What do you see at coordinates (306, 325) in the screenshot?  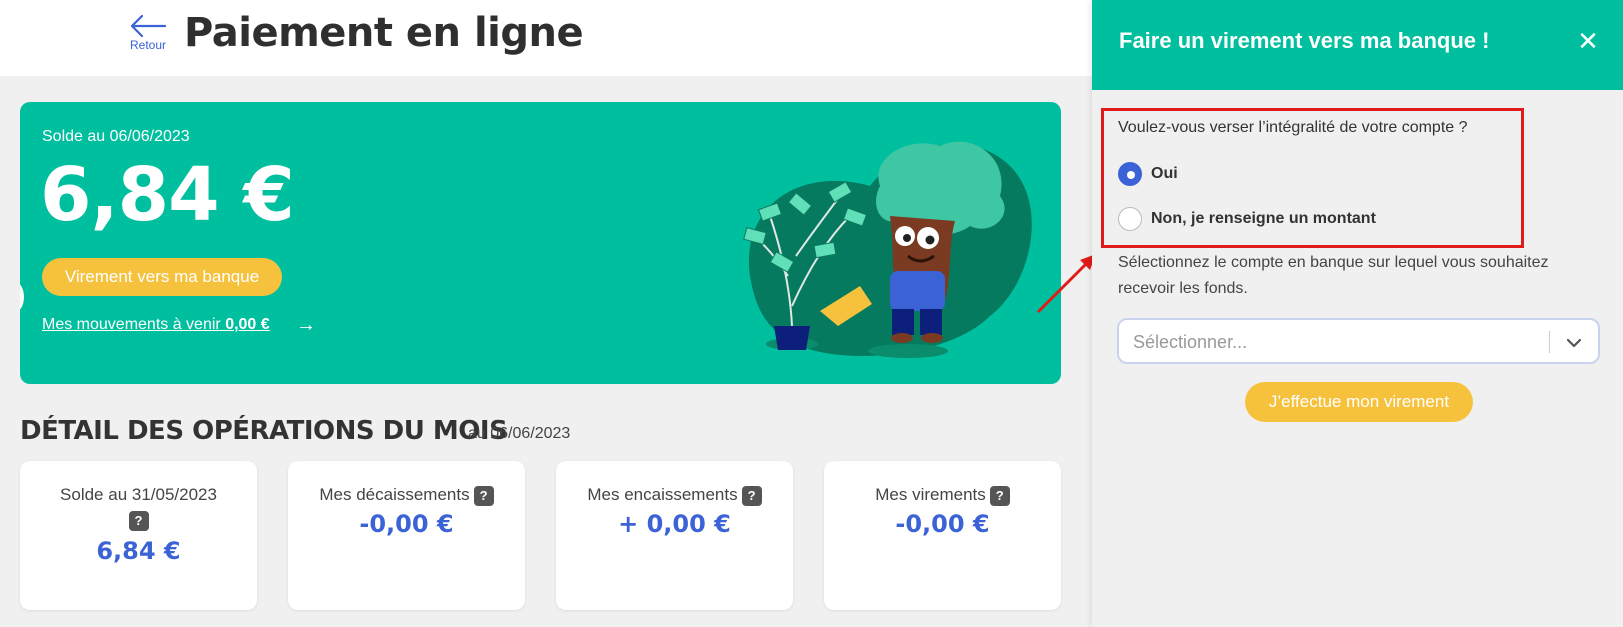 I see `arrow-right-icon: →` at bounding box center [306, 325].